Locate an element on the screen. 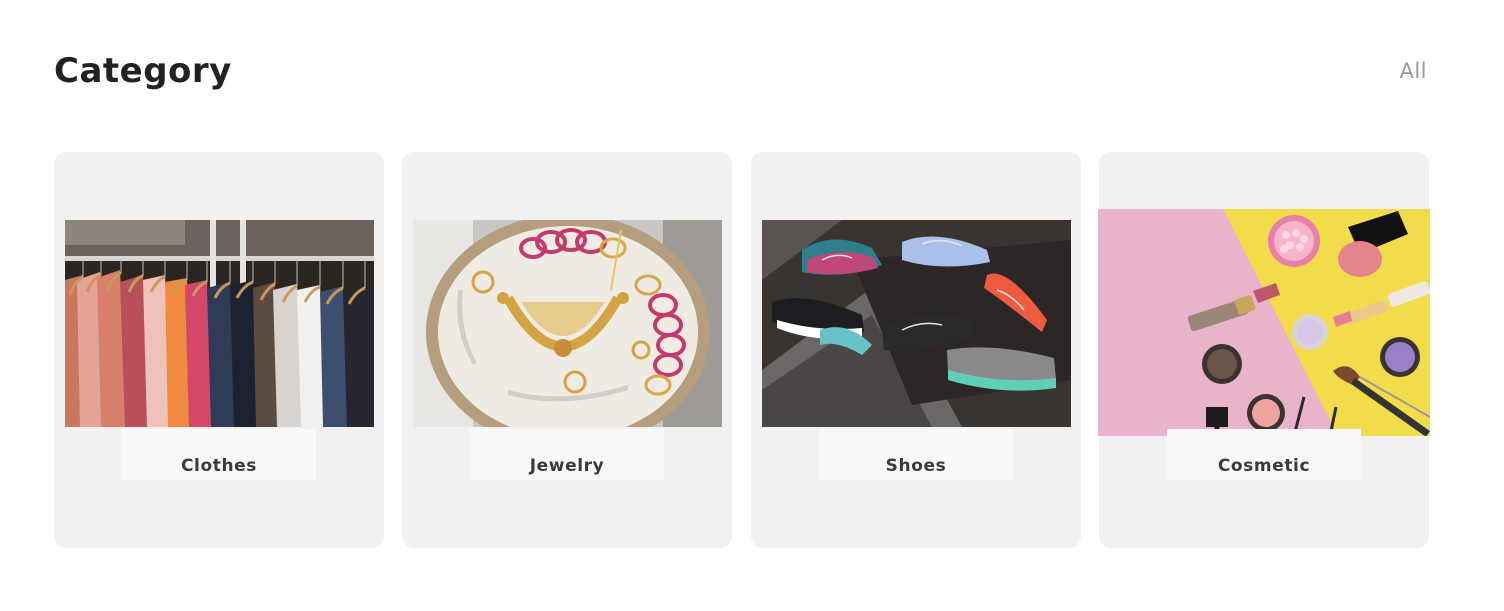 Image resolution: width=1504 pixels, height=611 pixels. category-card-shoes: Shoes is located at coordinates (916, 350).